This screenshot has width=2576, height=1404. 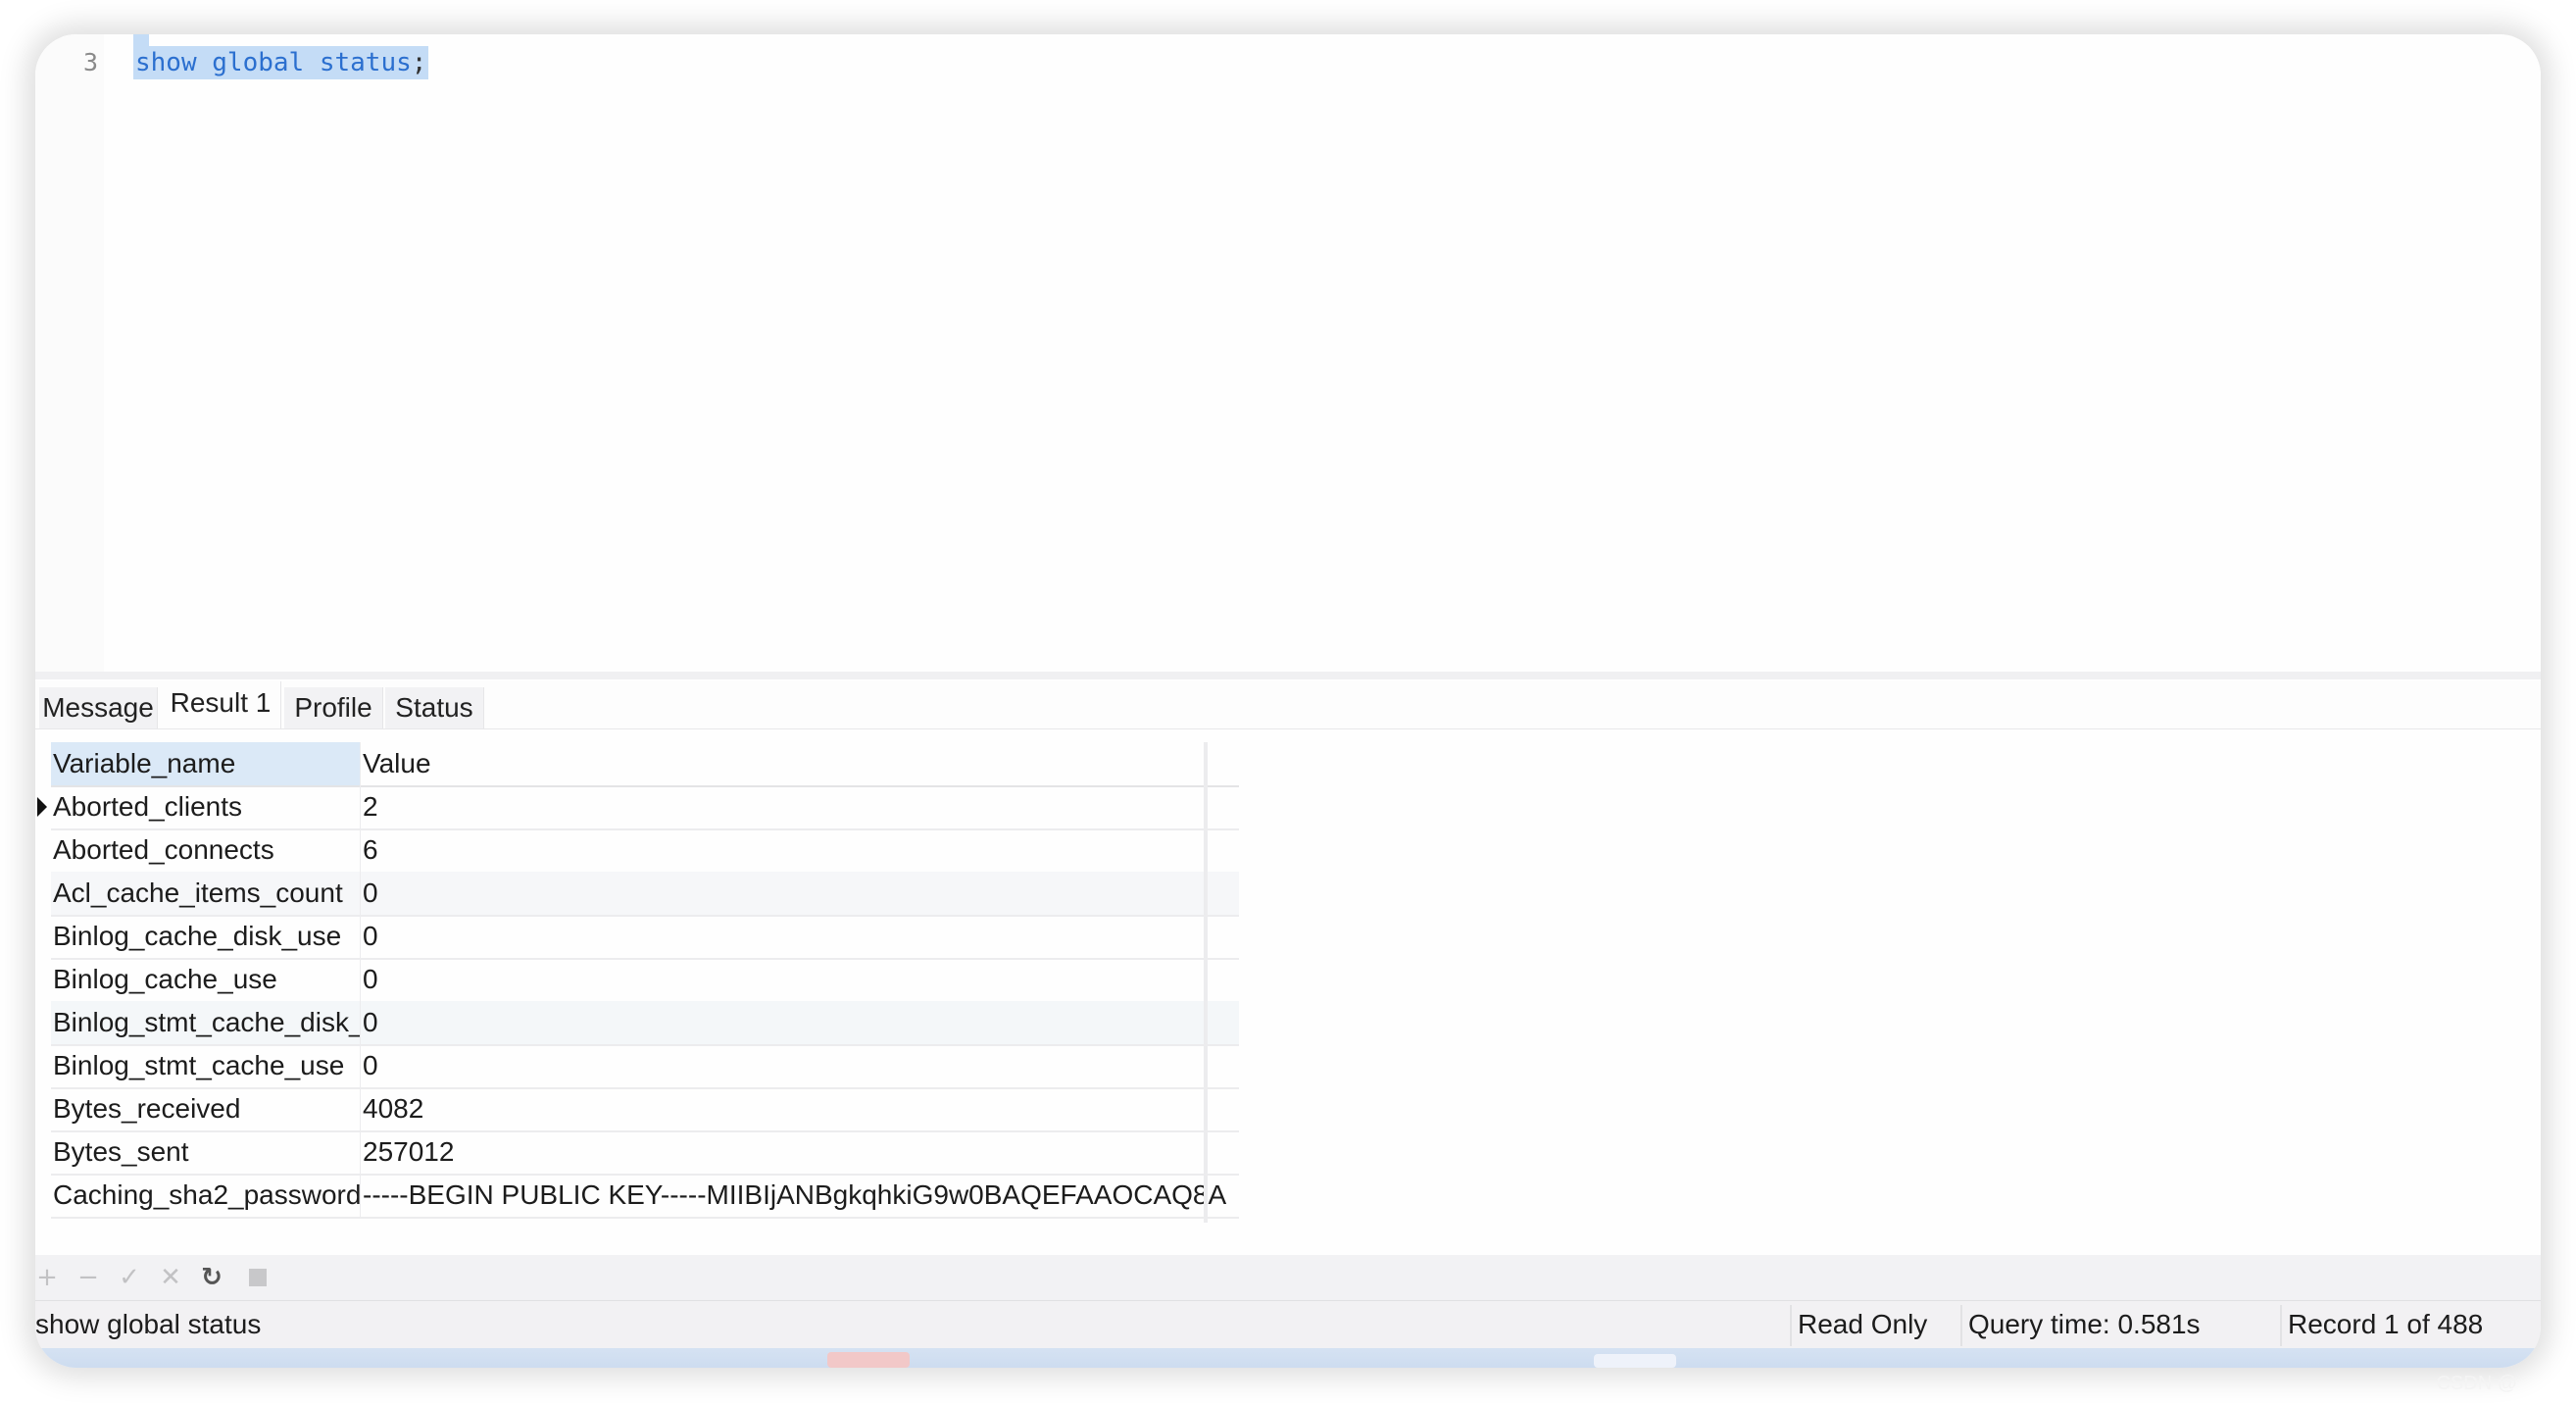 I want to click on current-row-indicator-icon, so click(x=42, y=807).